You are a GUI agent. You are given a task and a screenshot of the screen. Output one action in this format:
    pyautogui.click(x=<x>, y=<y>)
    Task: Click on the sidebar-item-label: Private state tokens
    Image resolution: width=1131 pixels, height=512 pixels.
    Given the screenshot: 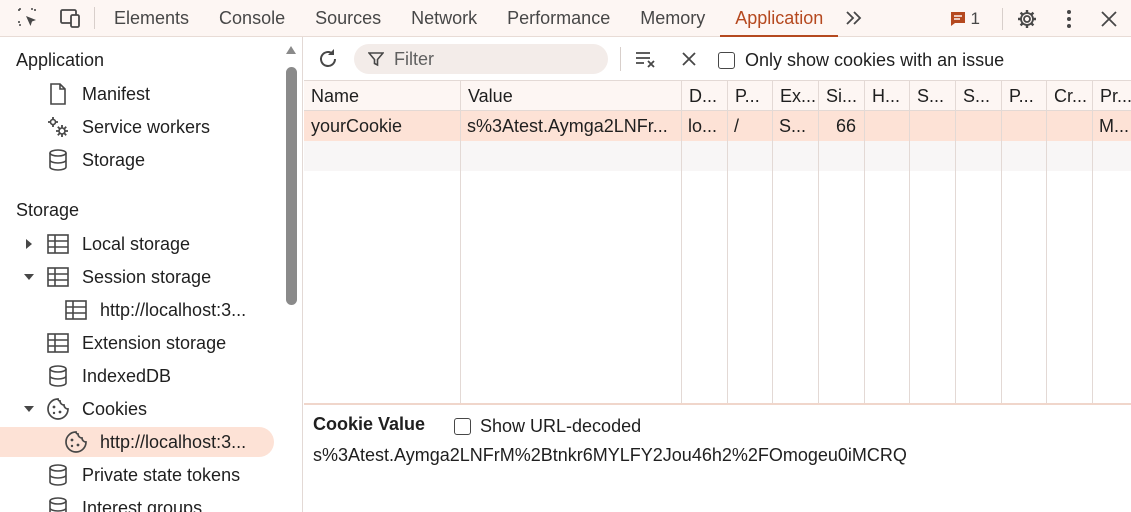 What is the action you would take?
    pyautogui.click(x=161, y=474)
    